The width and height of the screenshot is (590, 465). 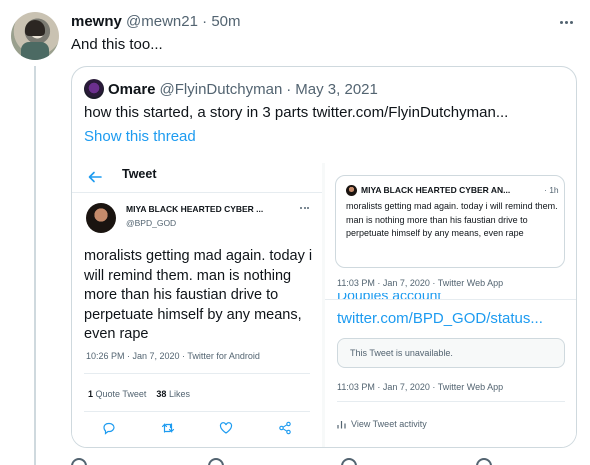 What do you see at coordinates (91, 394) in the screenshot?
I see `quote-count: 1` at bounding box center [91, 394].